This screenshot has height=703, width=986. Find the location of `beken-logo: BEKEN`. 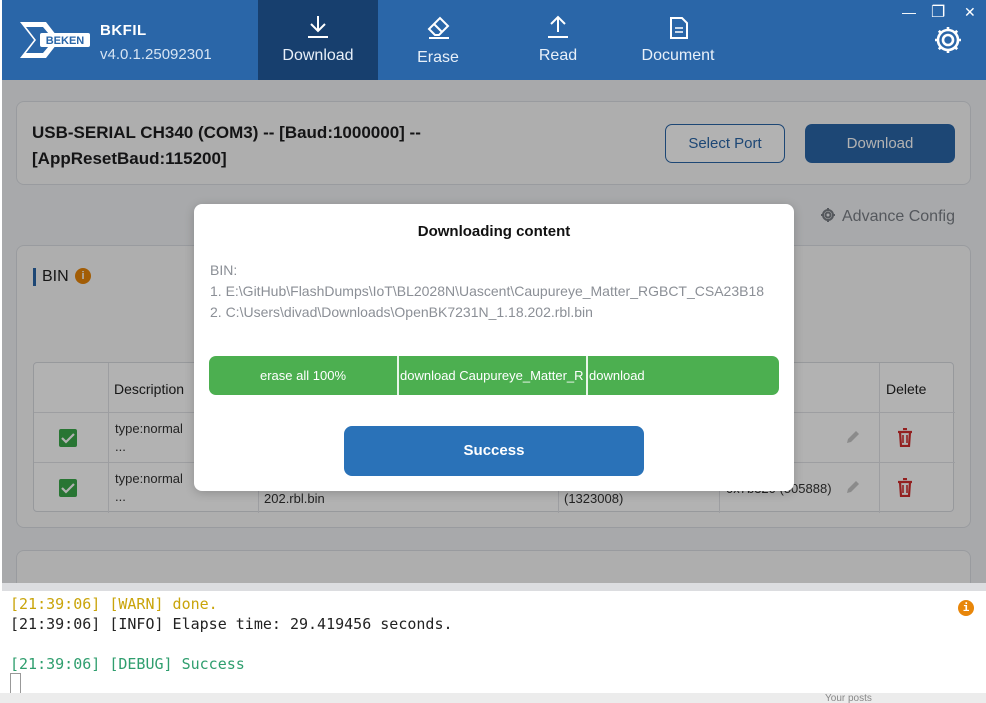

beken-logo: BEKEN is located at coordinates (54, 40).